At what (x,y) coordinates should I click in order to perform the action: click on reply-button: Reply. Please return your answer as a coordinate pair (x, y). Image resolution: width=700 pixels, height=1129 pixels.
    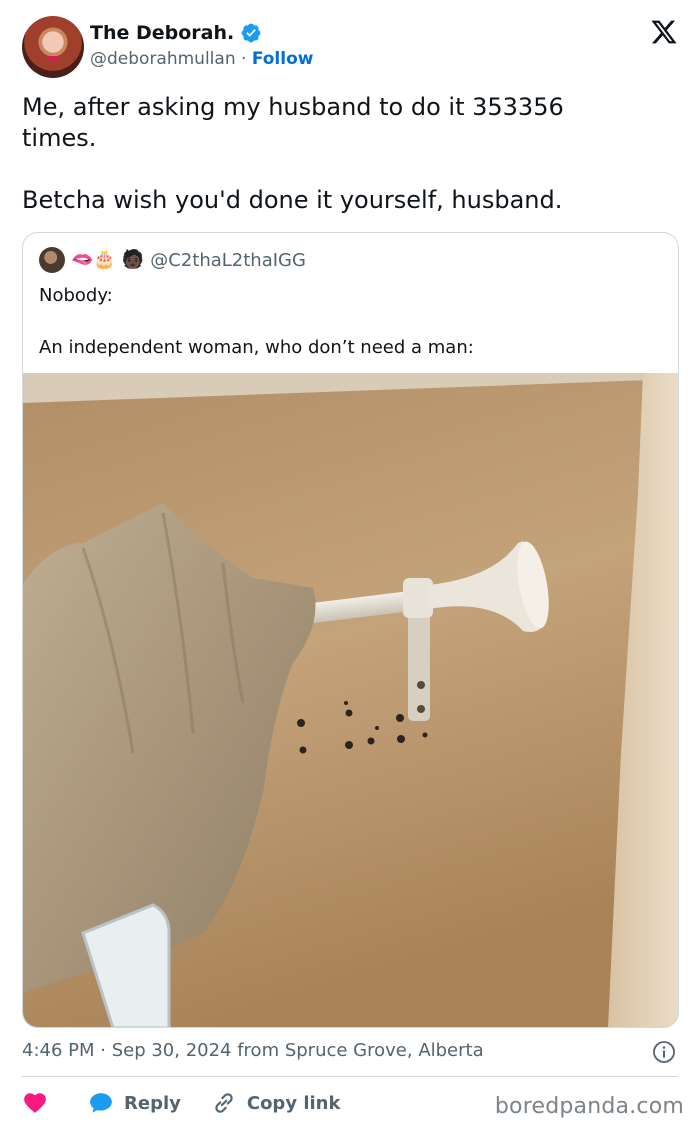
    Looking at the image, I should click on (134, 1103).